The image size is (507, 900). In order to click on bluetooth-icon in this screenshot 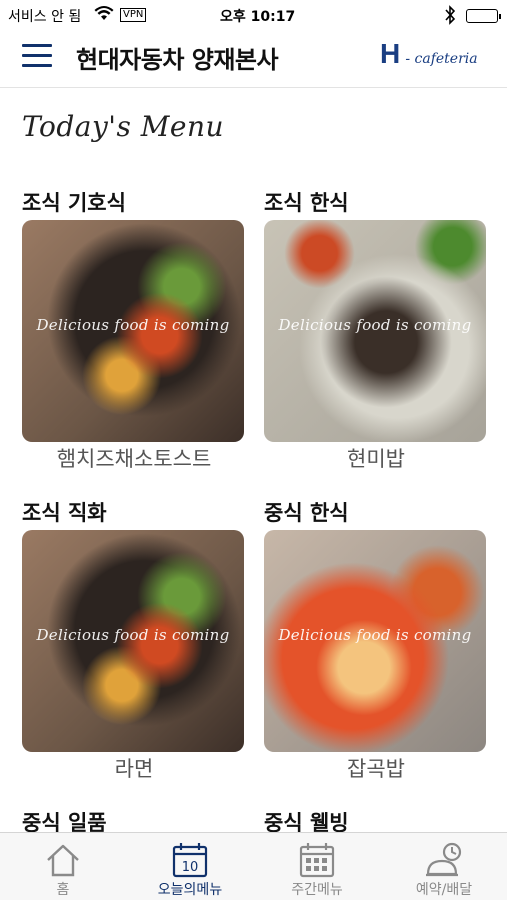, I will do `click(450, 17)`.